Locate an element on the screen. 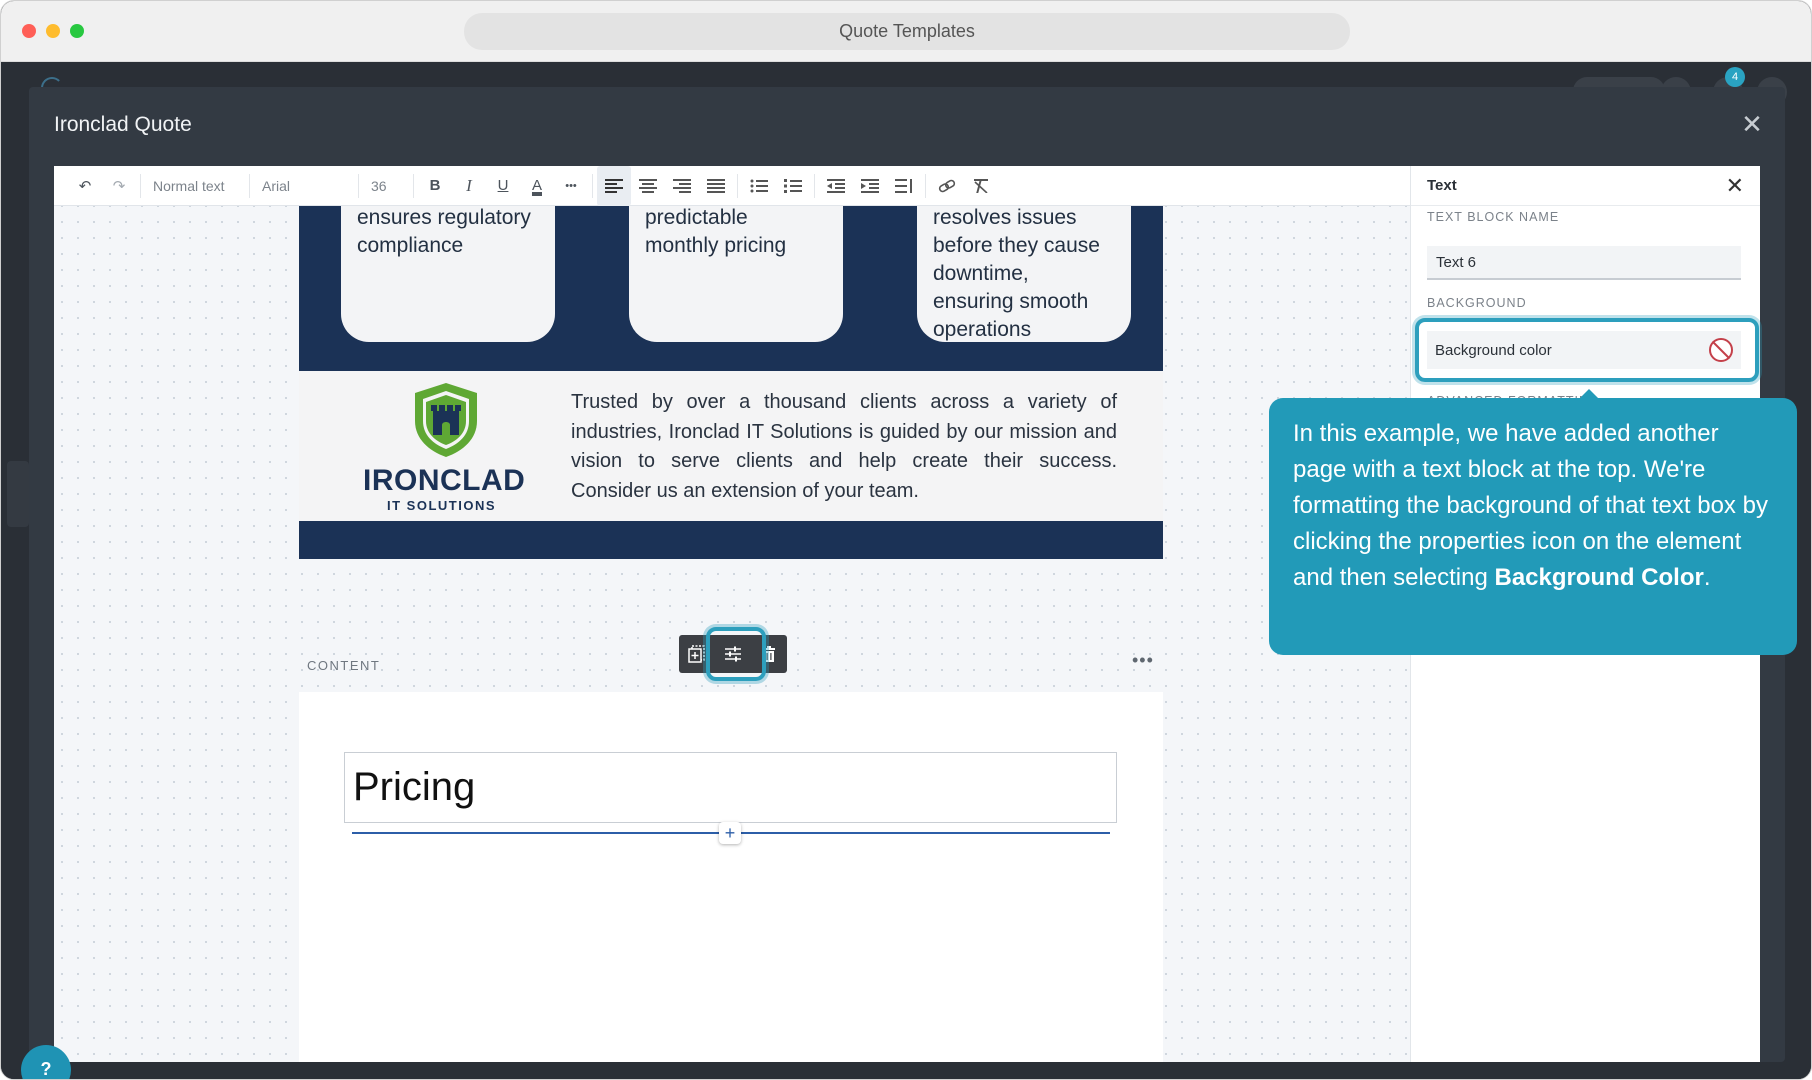 This screenshot has width=1812, height=1080. align-left-icon is located at coordinates (614, 186).